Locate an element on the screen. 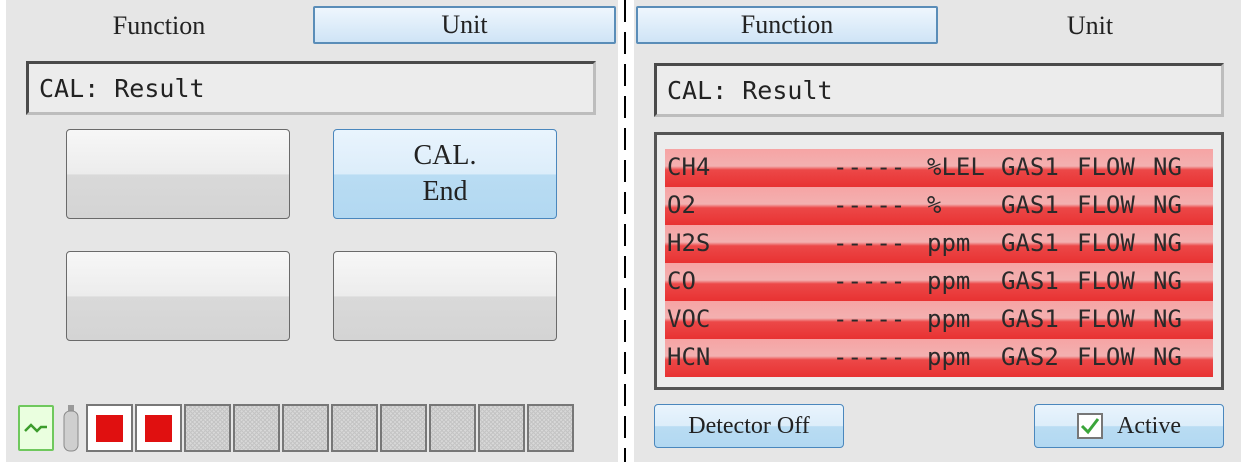 Image resolution: width=1241 pixels, height=462 pixels. active-toggle-button: Active is located at coordinates (1129, 426).